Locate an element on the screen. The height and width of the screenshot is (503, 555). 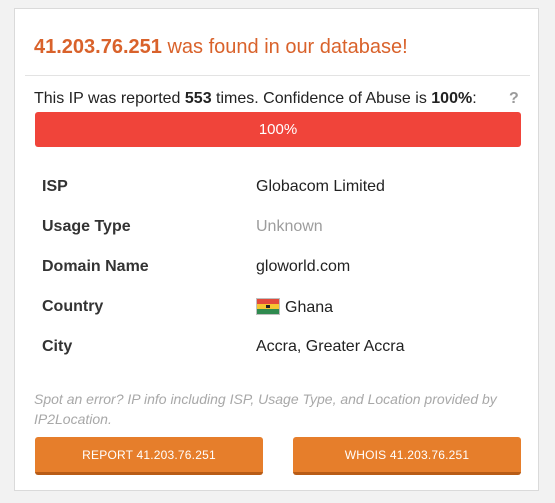
ghana-flag-icon is located at coordinates (268, 306).